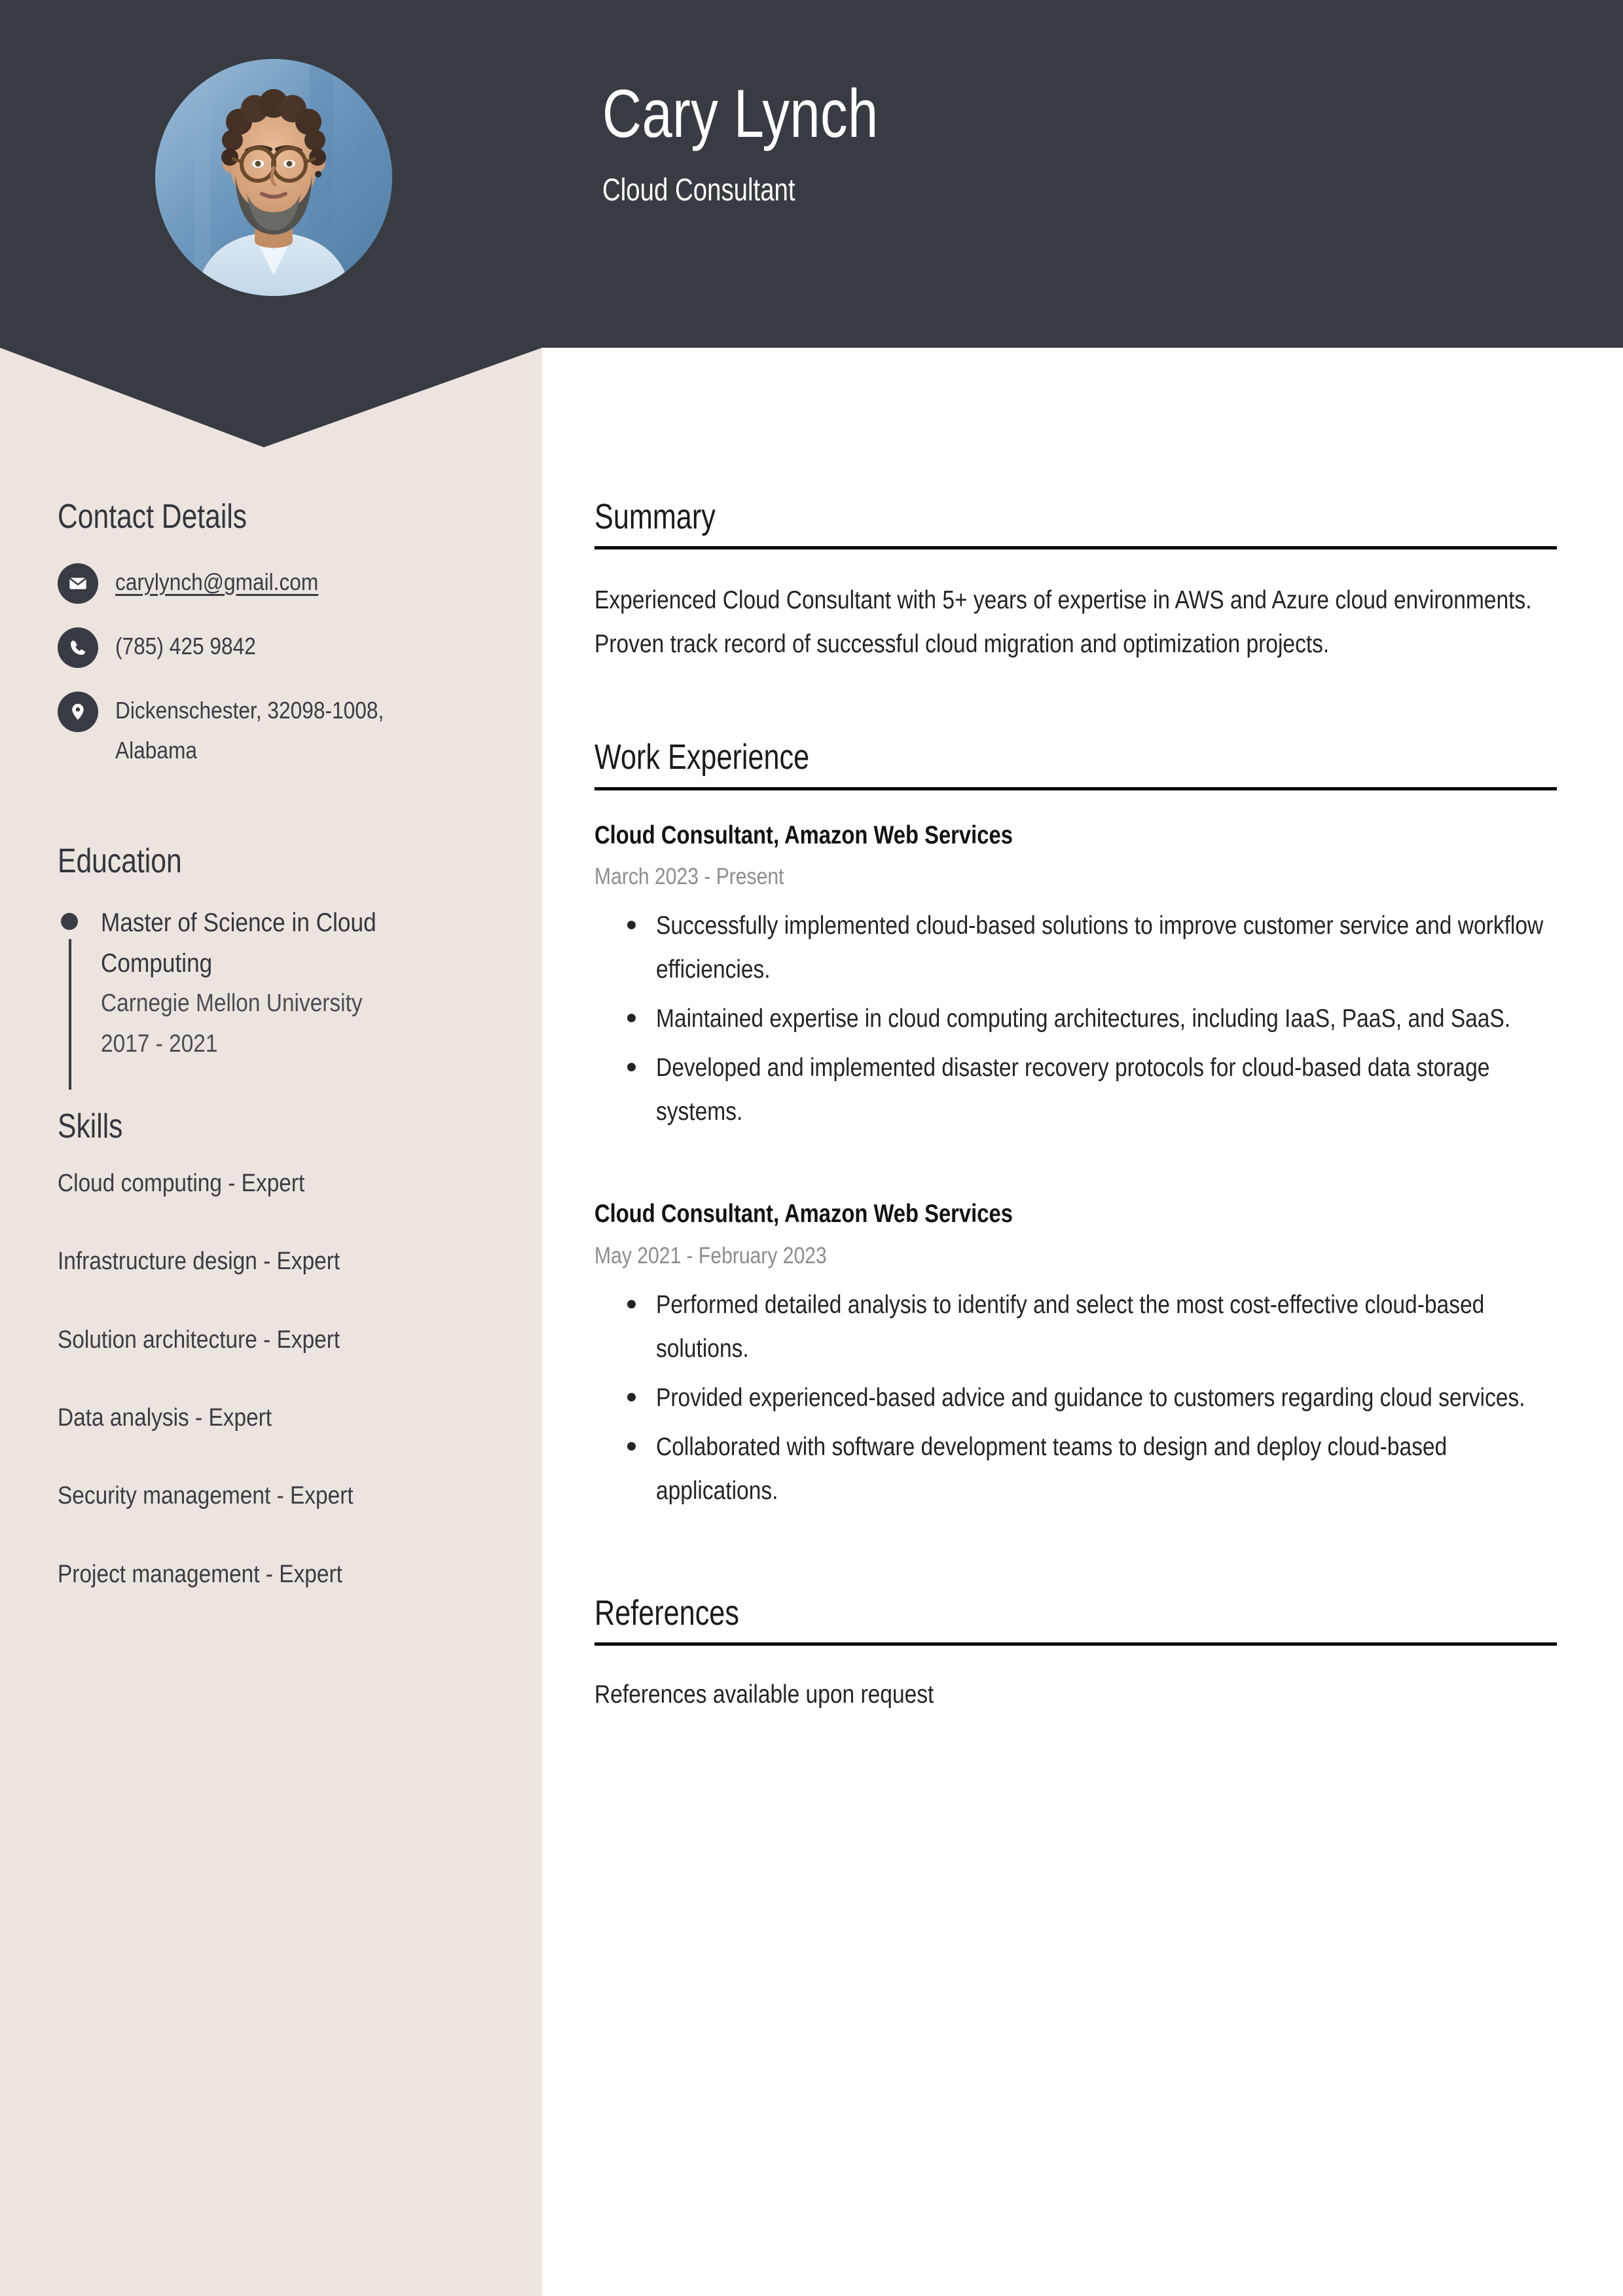 The image size is (1623, 2296). I want to click on profile-photo, so click(273, 178).